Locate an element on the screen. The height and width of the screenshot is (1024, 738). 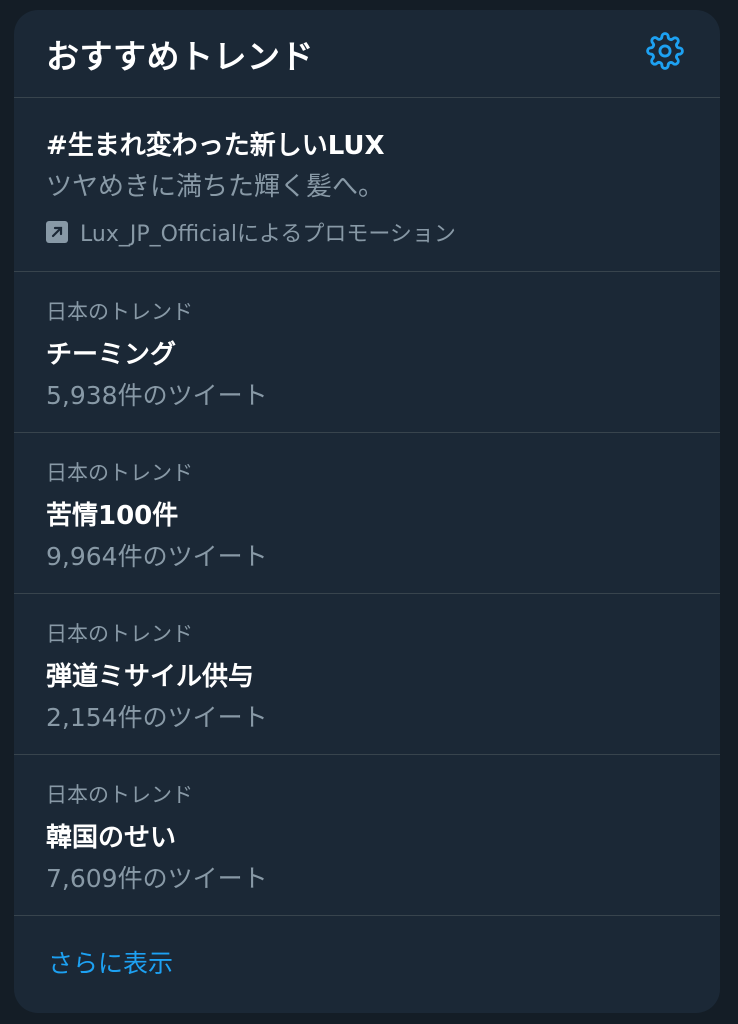
gear-icon is located at coordinates (665, 53).